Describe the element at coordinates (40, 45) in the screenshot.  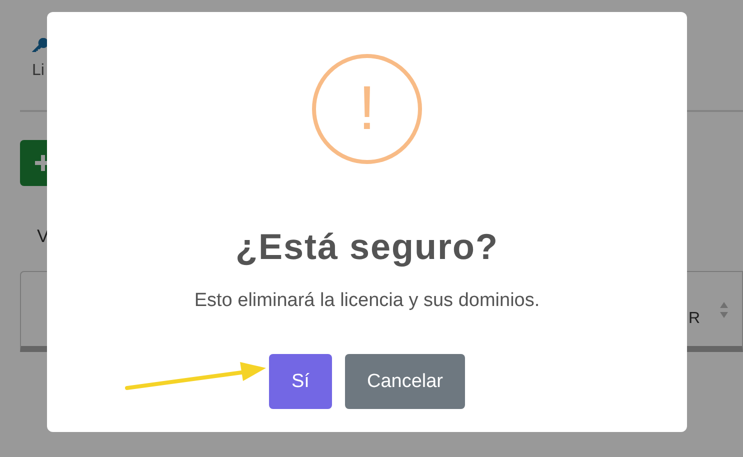
I see `key-icon` at that location.